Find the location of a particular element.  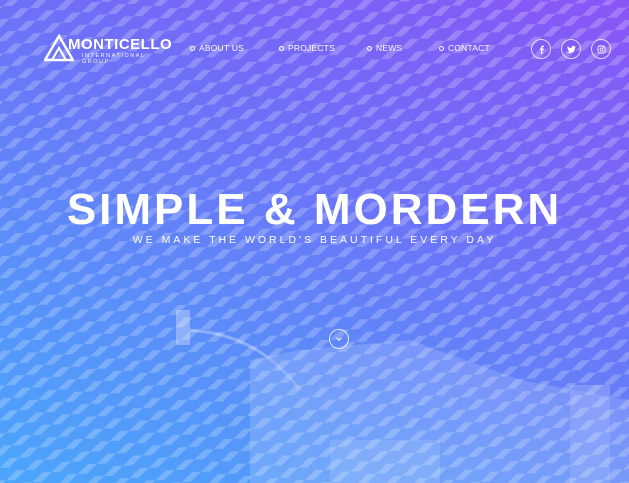

chevron-down-icon is located at coordinates (339, 339).